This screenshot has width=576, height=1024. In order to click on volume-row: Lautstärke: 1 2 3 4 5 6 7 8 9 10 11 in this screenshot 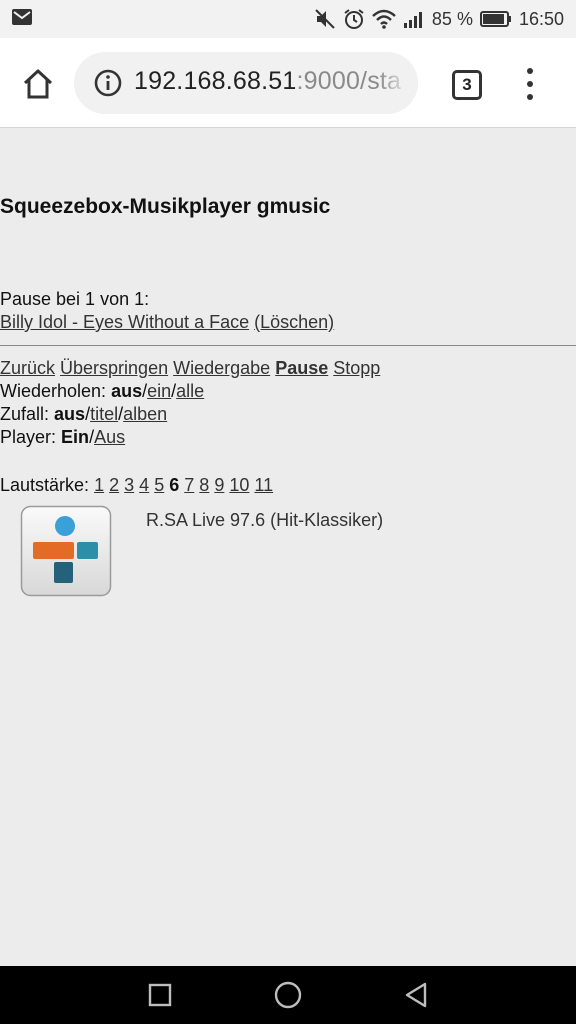, I will do `click(136, 485)`.